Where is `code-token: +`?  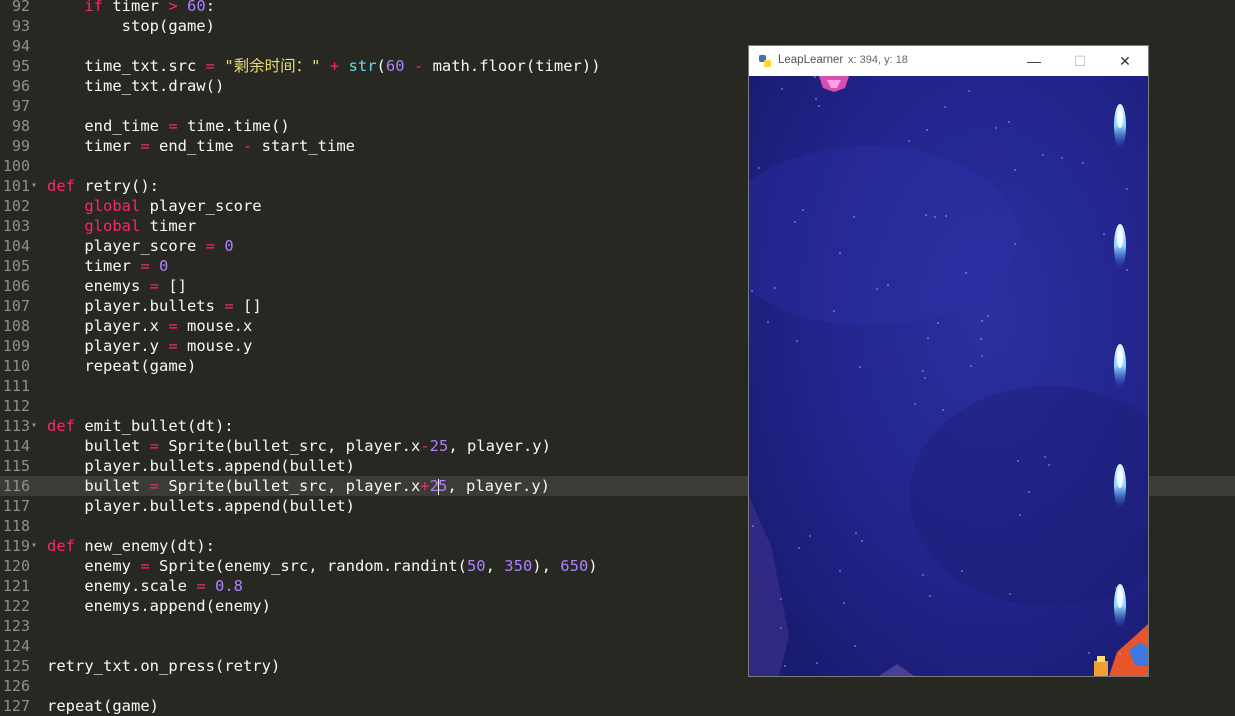 code-token: + is located at coordinates (334, 66).